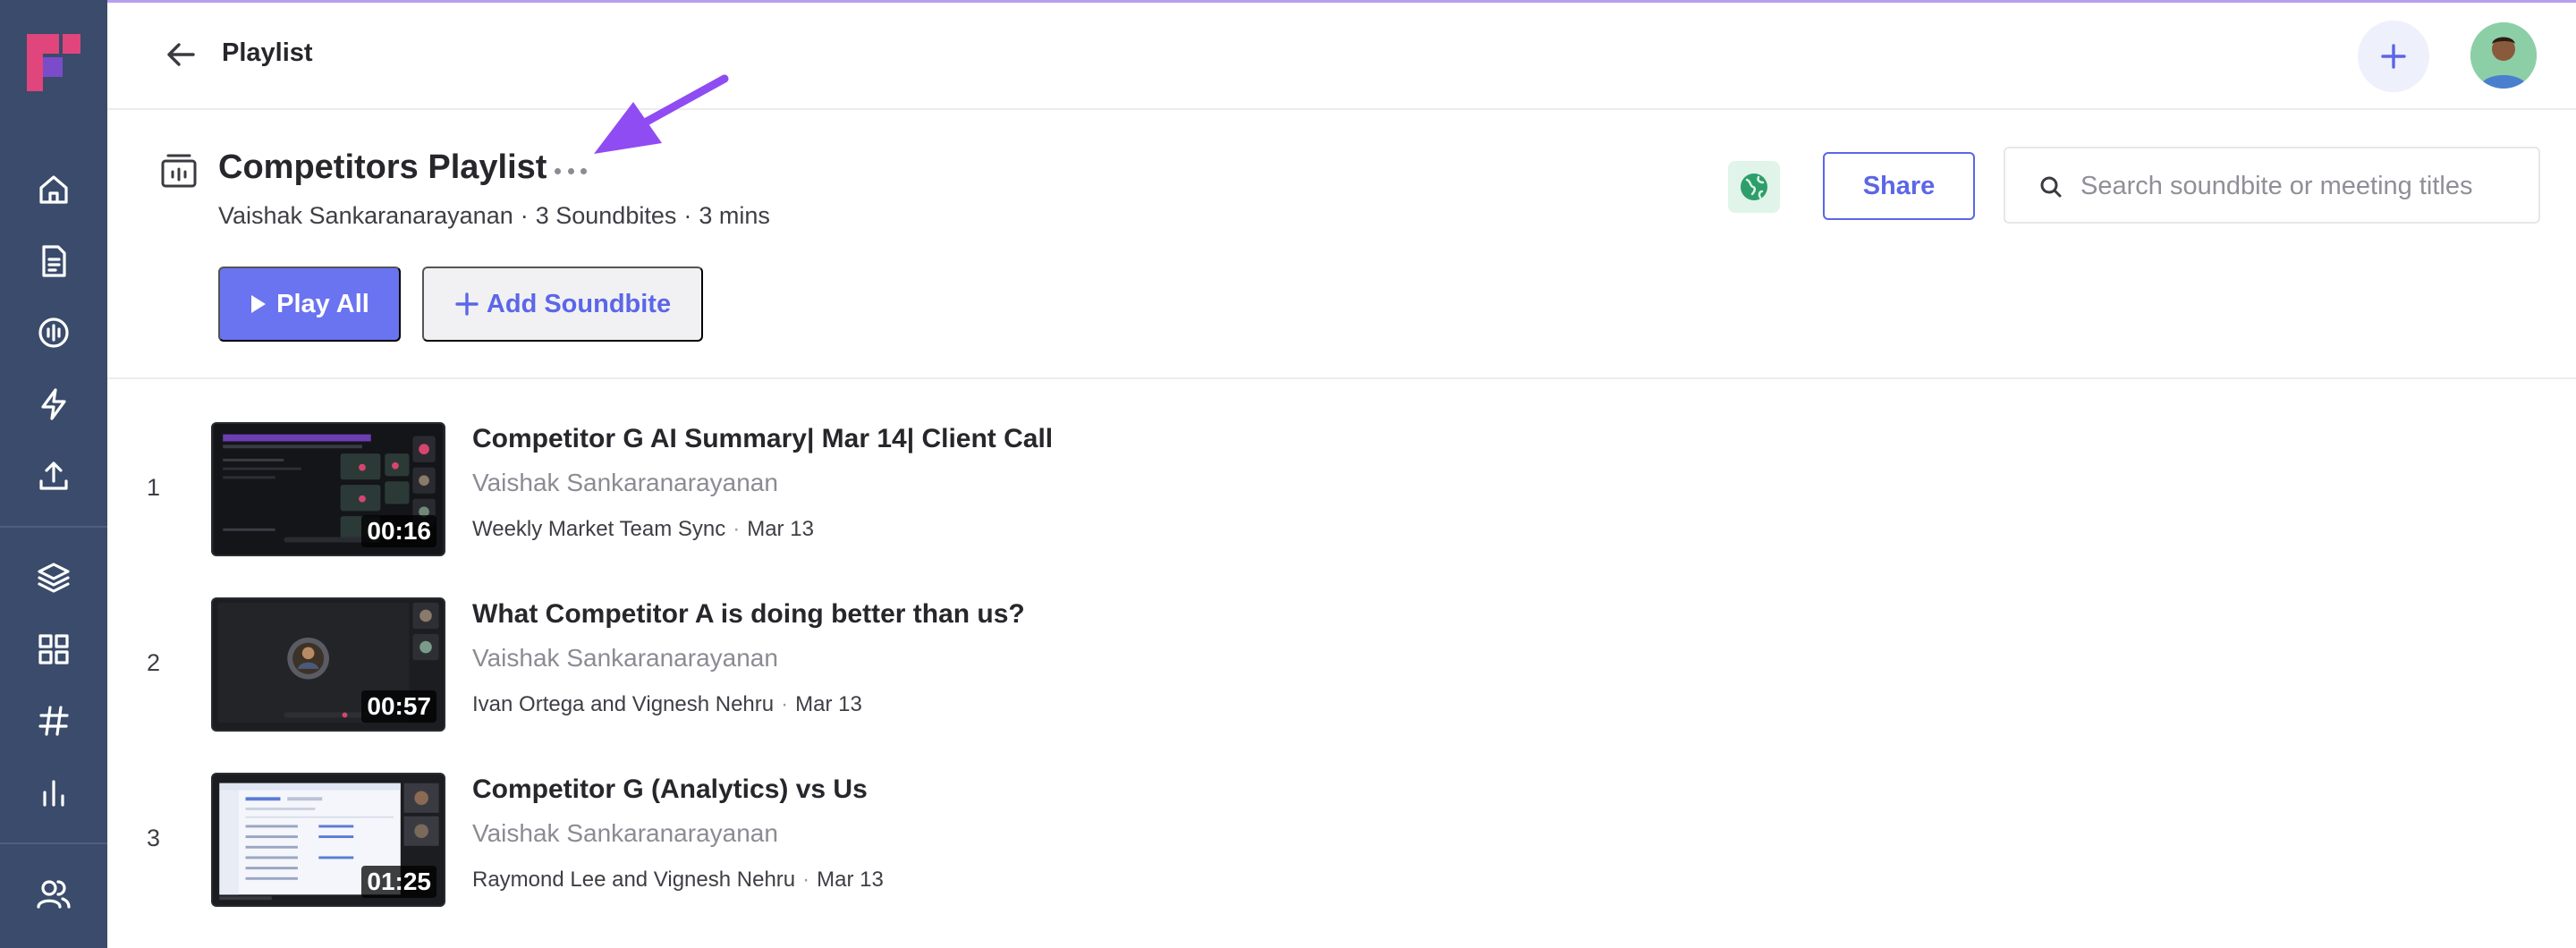 This screenshot has width=2576, height=948. I want to click on meeting-name: Weekly Market Team Sync, so click(598, 529).